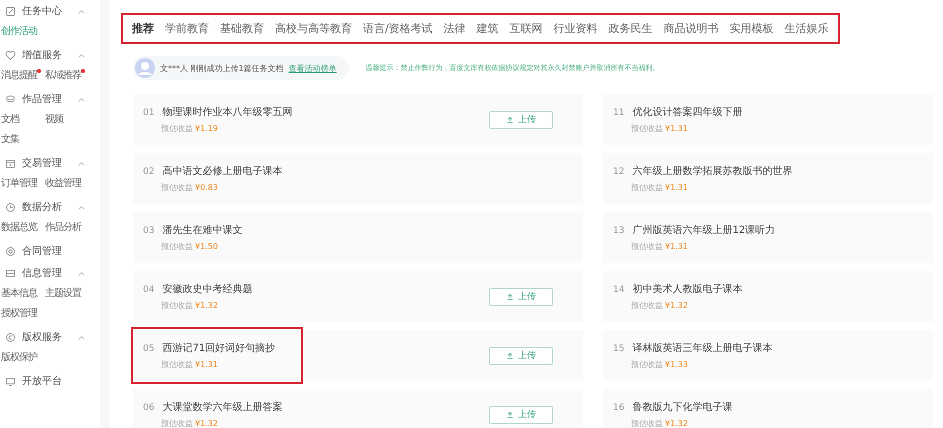 The image size is (943, 428). I want to click on category-tab: 基础教育, so click(242, 31).